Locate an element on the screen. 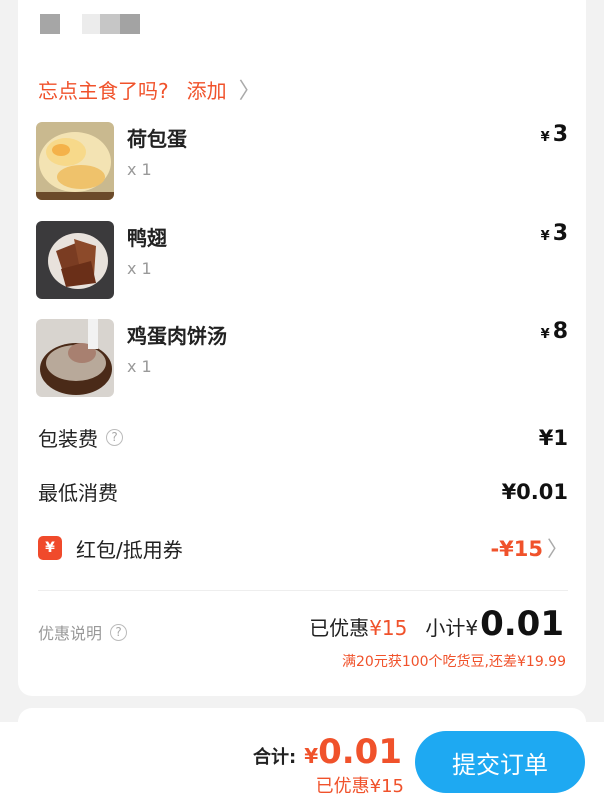  total-line: 合计: ¥ 0.01 is located at coordinates (327, 752).